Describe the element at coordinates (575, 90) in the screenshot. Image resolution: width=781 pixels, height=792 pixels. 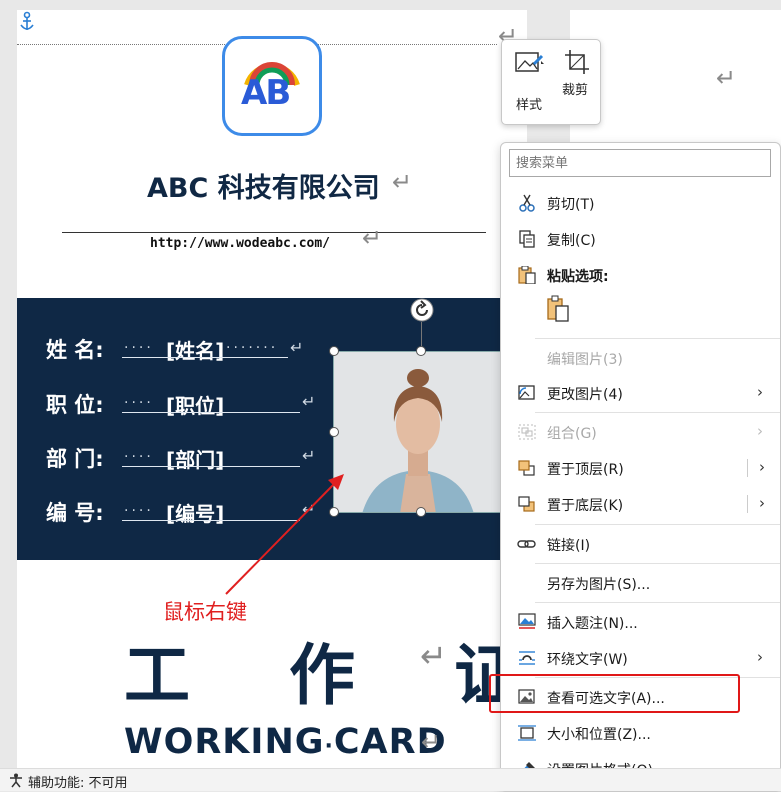
I see `crop-label: 裁剪` at that location.